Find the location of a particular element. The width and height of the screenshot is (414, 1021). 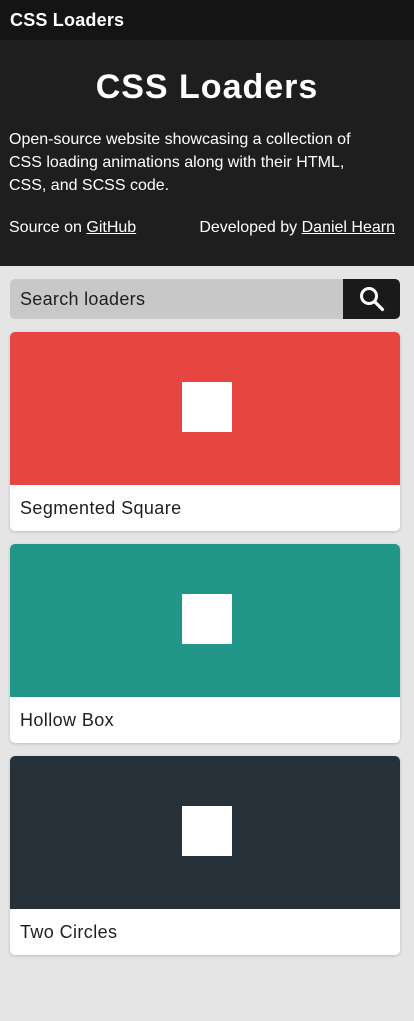

search-icon is located at coordinates (371, 299).